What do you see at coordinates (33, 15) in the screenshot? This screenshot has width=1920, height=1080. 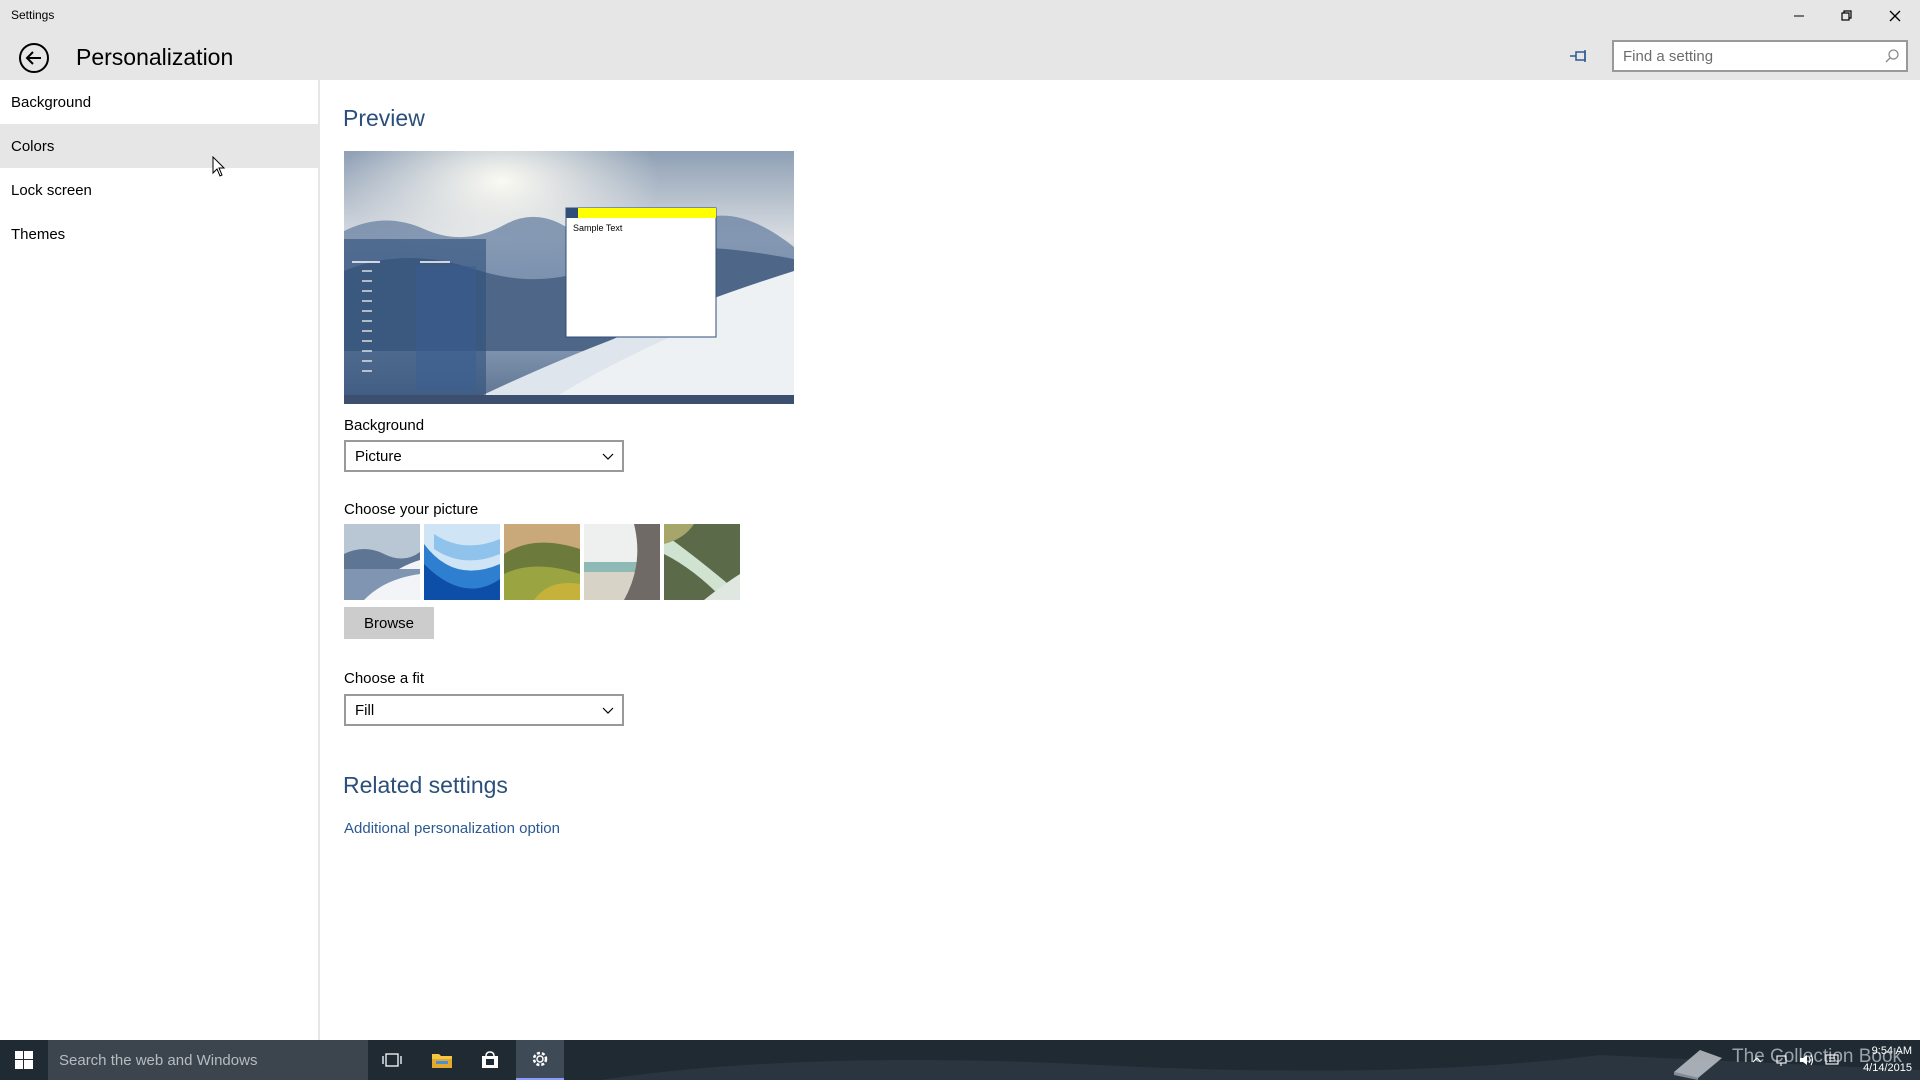 I see `app-title: Settings` at bounding box center [33, 15].